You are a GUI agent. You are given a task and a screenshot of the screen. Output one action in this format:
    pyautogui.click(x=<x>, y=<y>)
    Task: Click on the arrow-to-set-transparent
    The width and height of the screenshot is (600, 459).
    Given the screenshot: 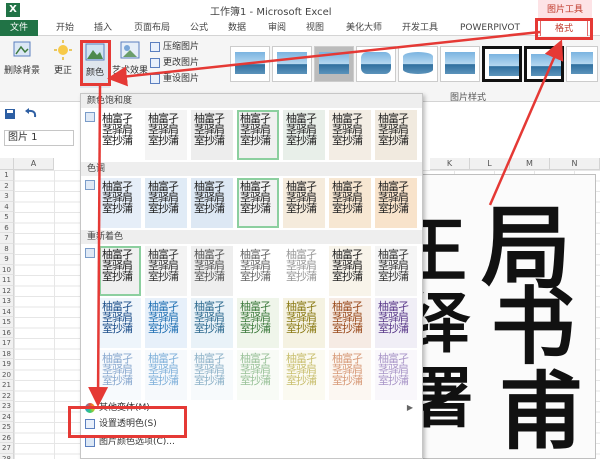 What is the action you would take?
    pyautogui.click(x=98, y=246)
    